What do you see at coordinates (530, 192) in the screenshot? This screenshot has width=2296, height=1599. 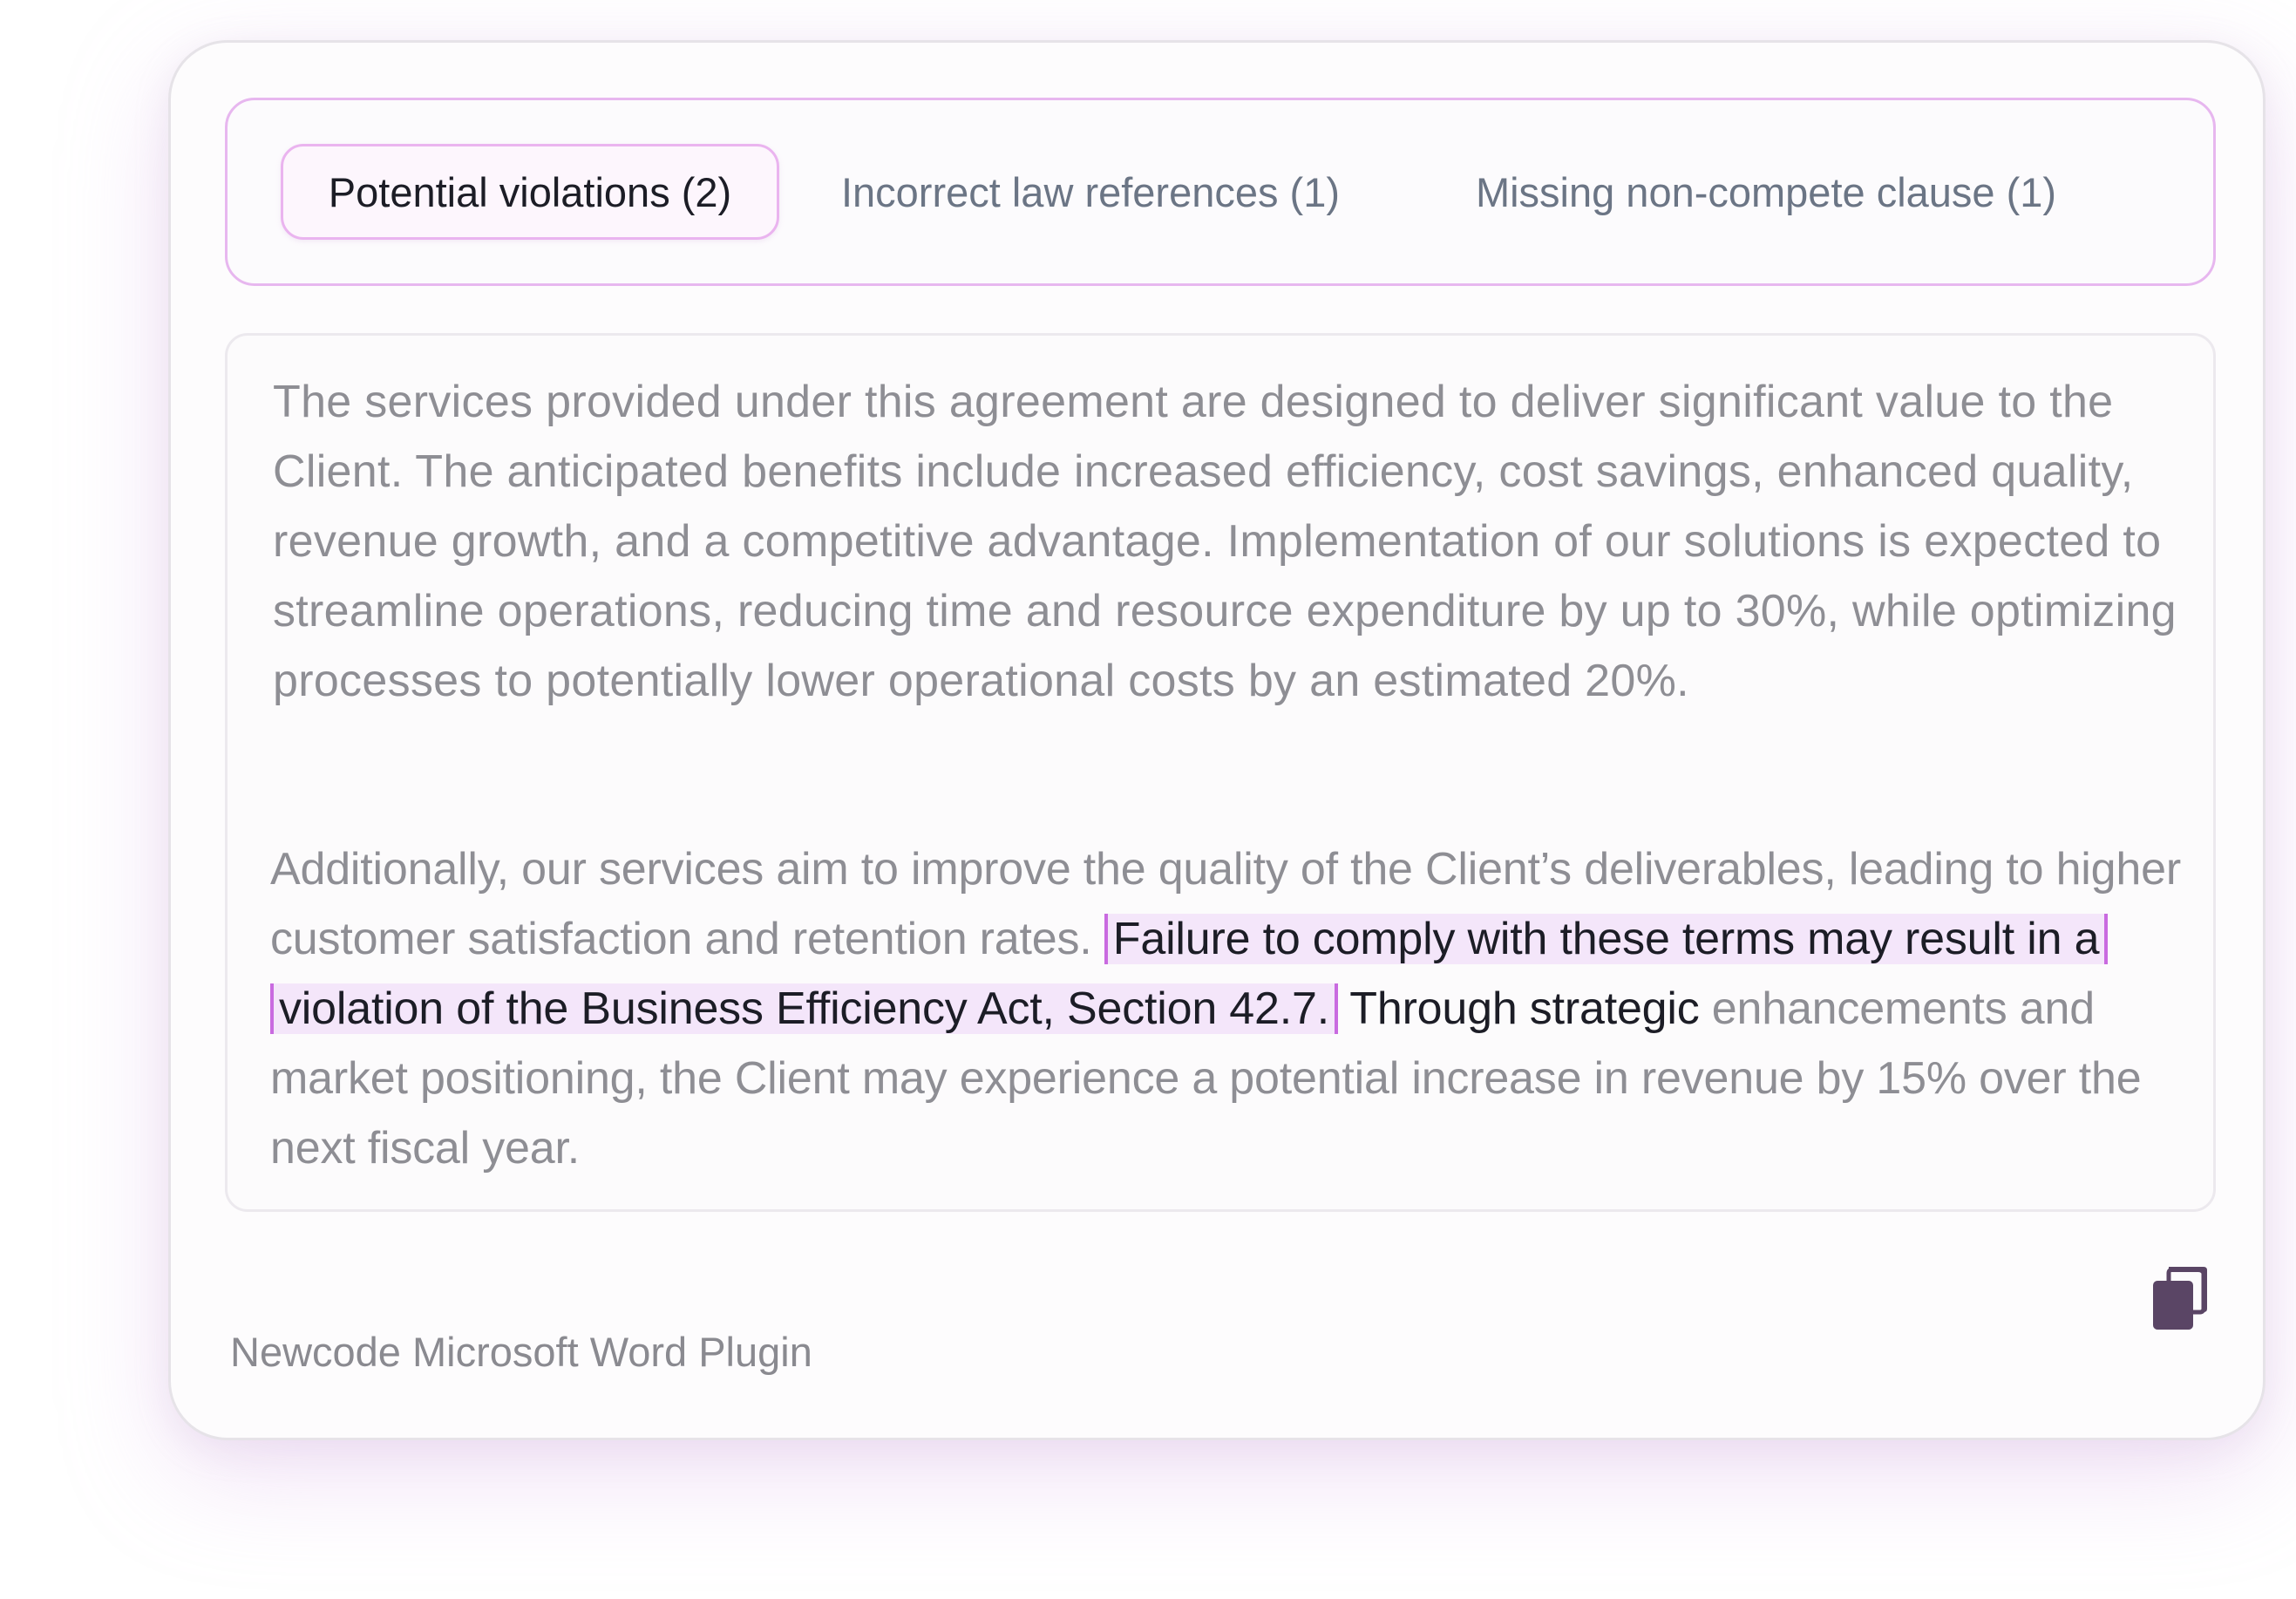 I see `tab-potential-violations: Potential violations (2)` at bounding box center [530, 192].